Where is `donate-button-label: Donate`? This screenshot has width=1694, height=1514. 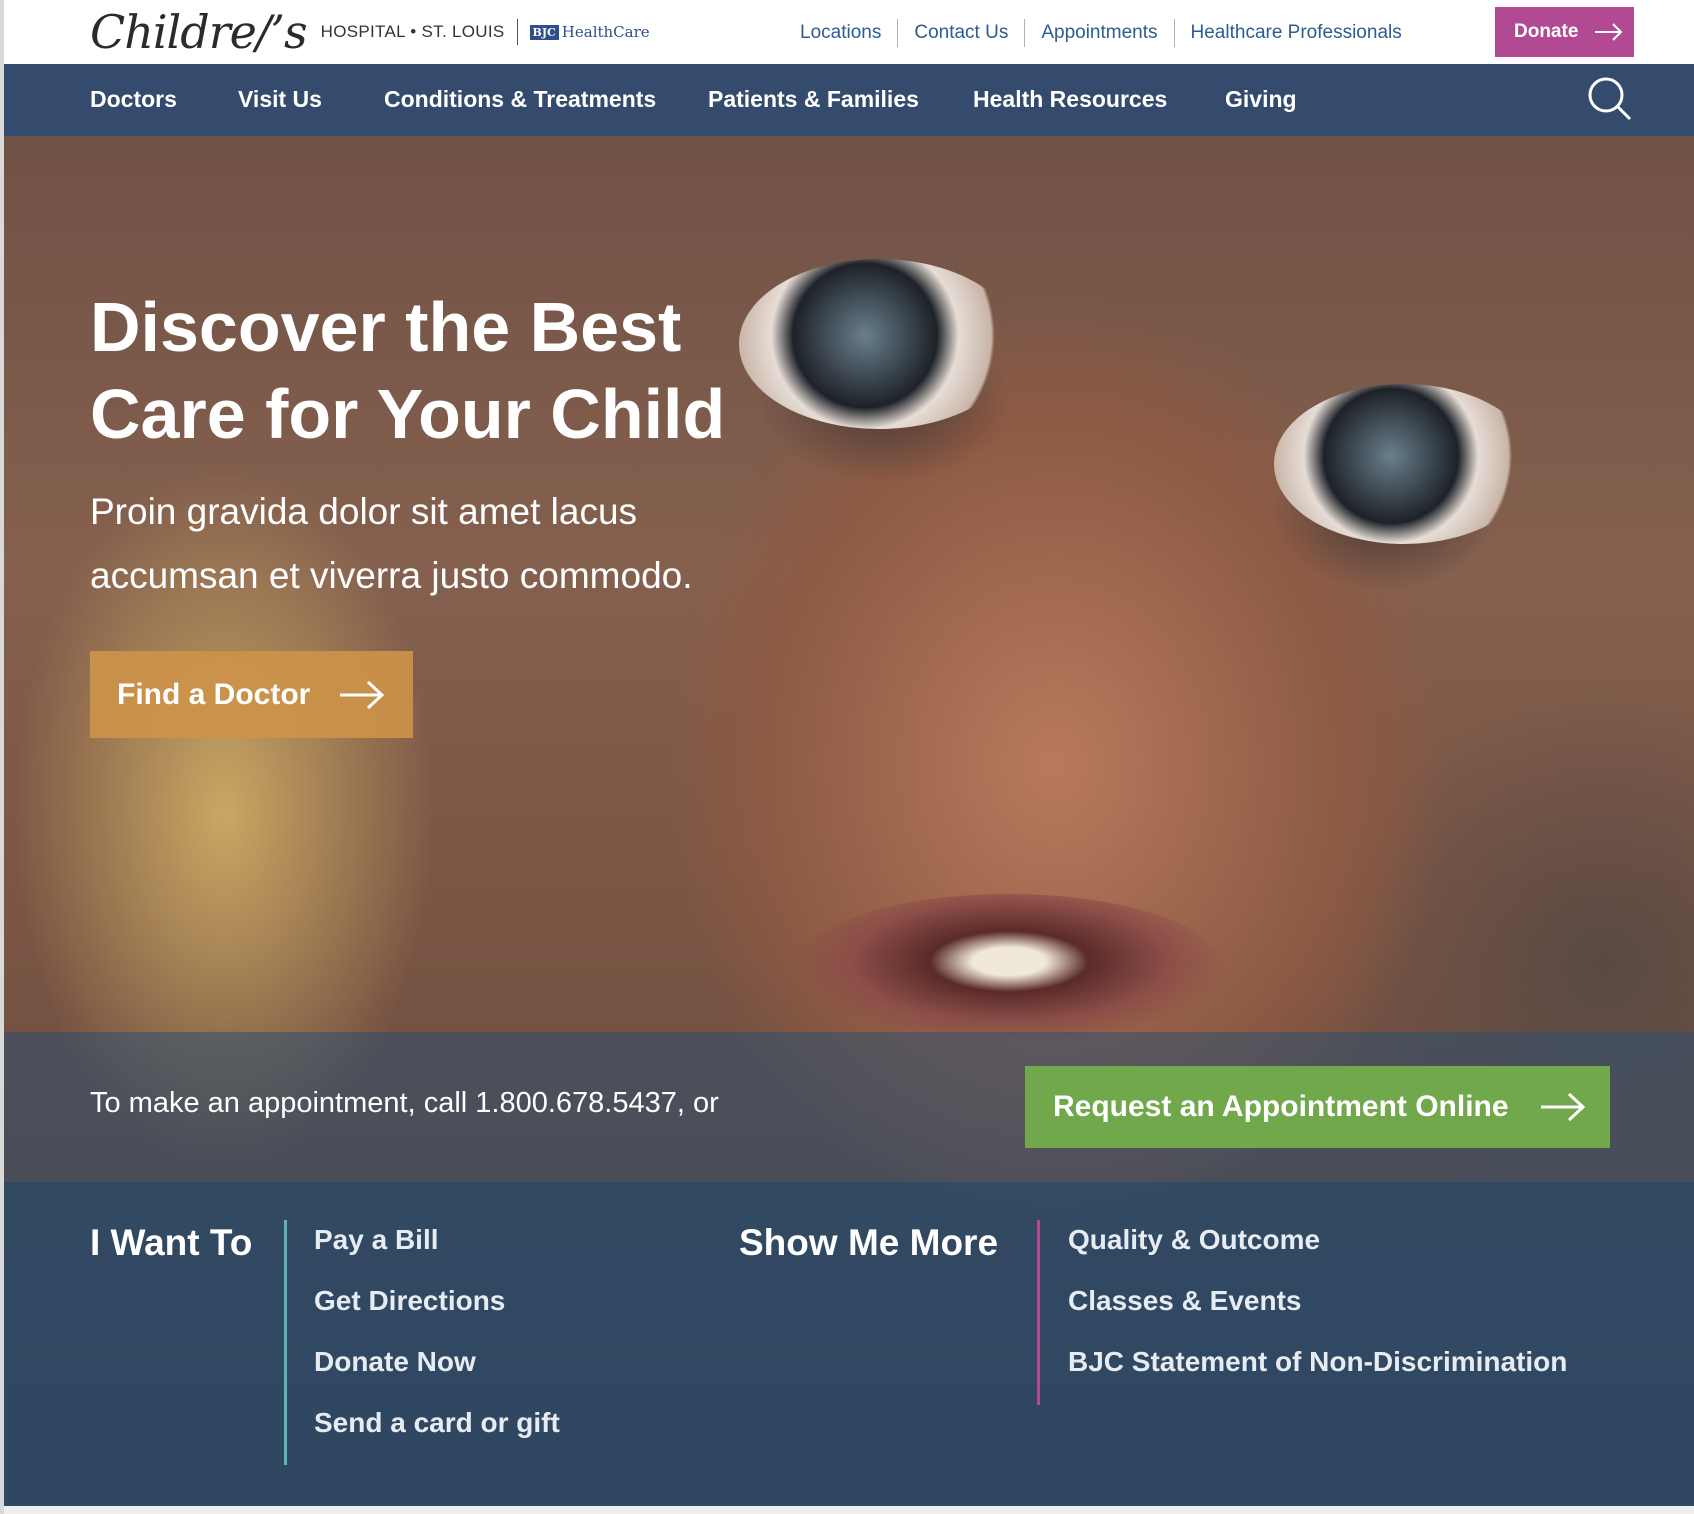
donate-button-label: Donate is located at coordinates (1546, 31).